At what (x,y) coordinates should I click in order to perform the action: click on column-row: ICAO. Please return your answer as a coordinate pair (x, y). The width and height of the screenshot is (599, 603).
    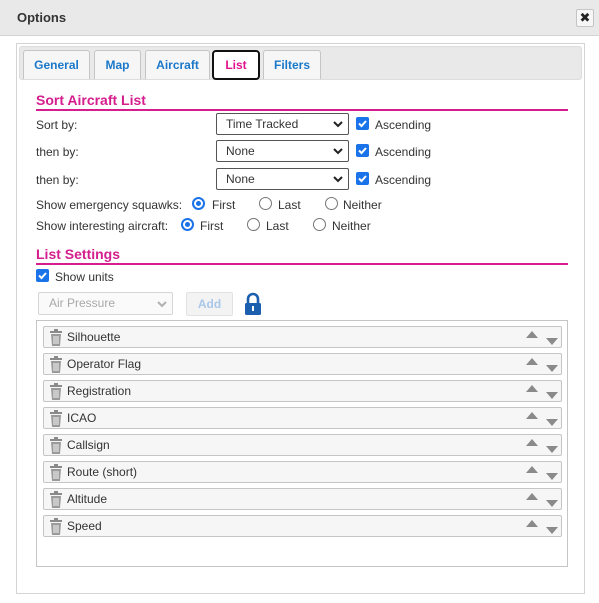
    Looking at the image, I should click on (302, 418).